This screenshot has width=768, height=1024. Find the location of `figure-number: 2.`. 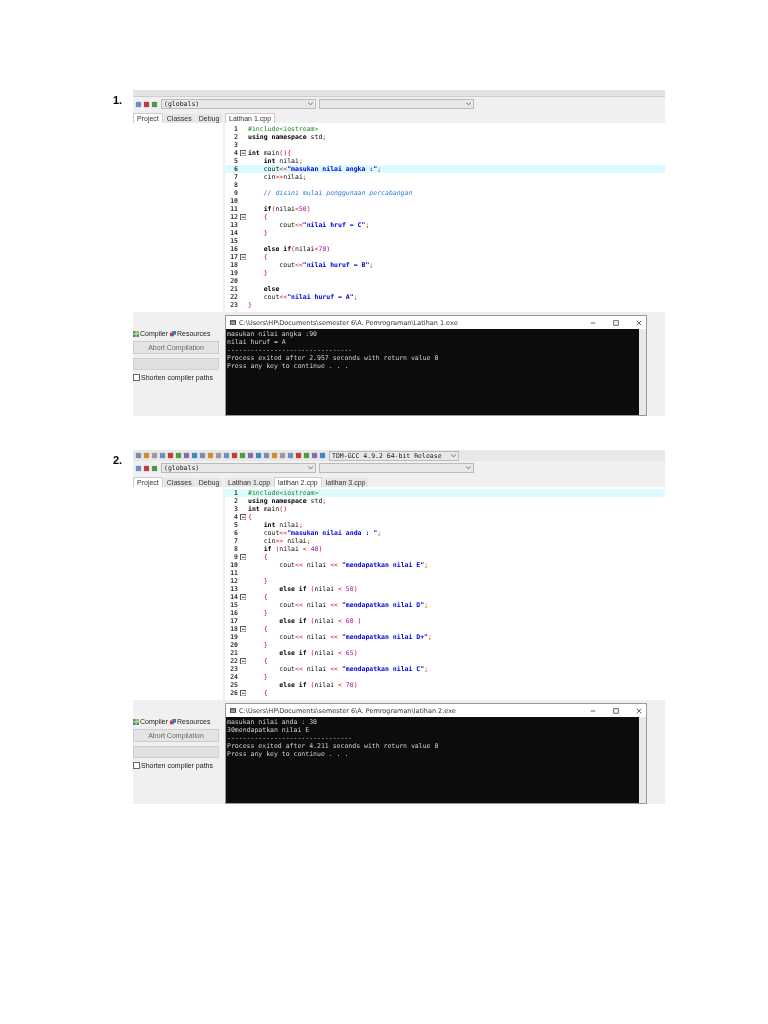

figure-number: 2. is located at coordinates (118, 460).